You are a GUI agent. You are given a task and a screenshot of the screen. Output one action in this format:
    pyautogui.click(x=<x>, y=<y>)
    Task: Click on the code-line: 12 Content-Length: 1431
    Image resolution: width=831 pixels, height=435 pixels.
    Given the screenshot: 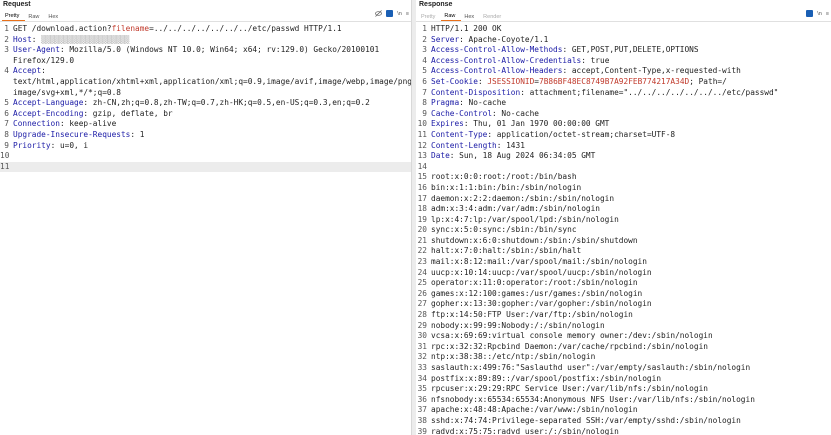 What is the action you would take?
    pyautogui.click(x=623, y=146)
    